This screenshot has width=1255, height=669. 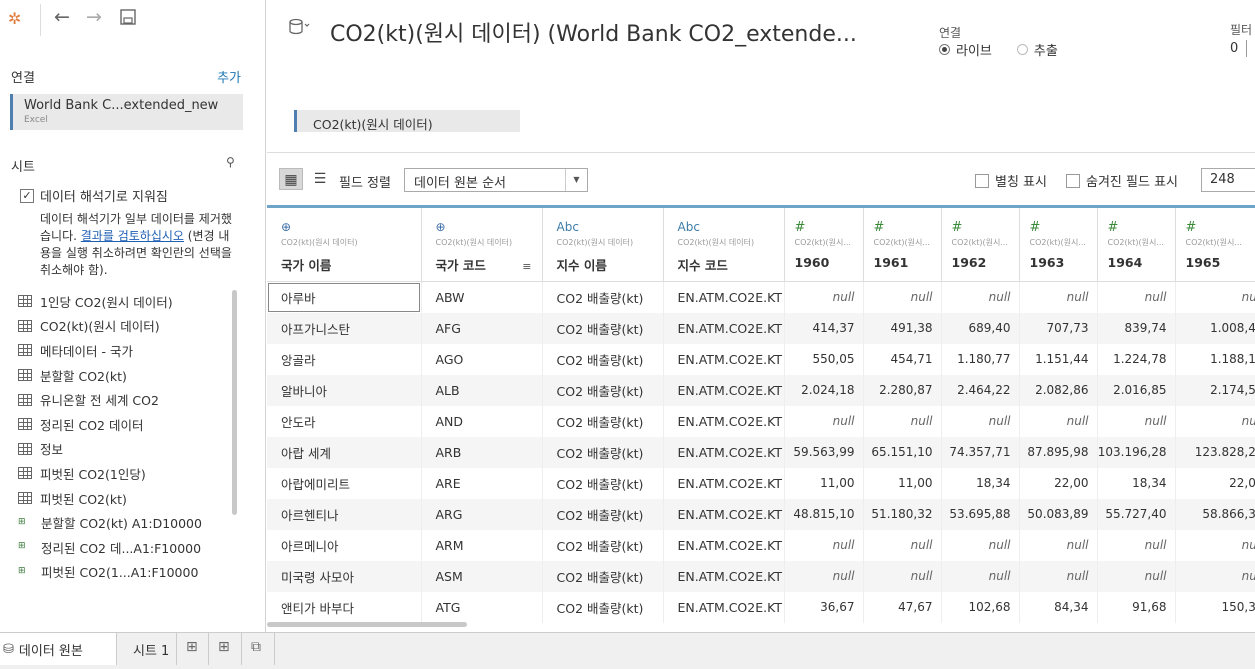 What do you see at coordinates (482, 607) in the screenshot?
I see `table-cell: ATG` at bounding box center [482, 607].